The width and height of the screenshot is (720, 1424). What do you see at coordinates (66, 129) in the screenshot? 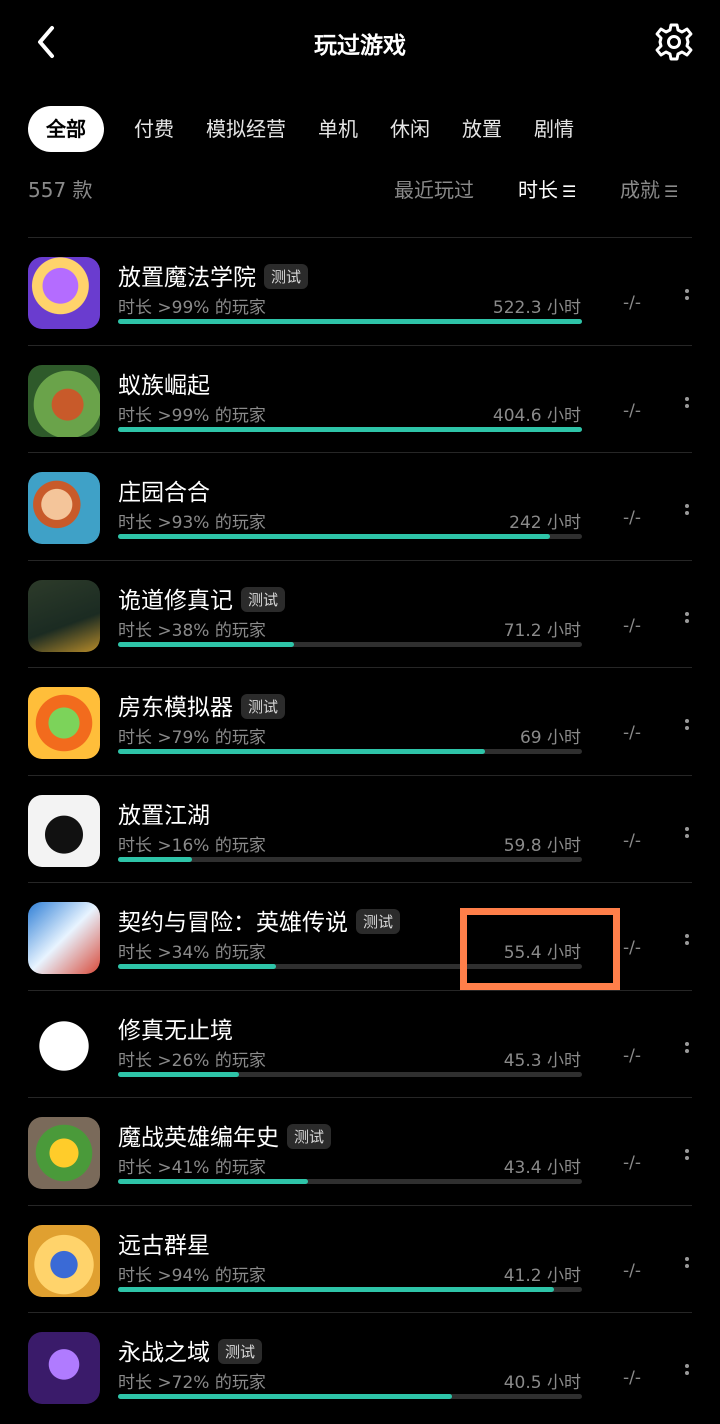
I see `tab-all: 全部` at bounding box center [66, 129].